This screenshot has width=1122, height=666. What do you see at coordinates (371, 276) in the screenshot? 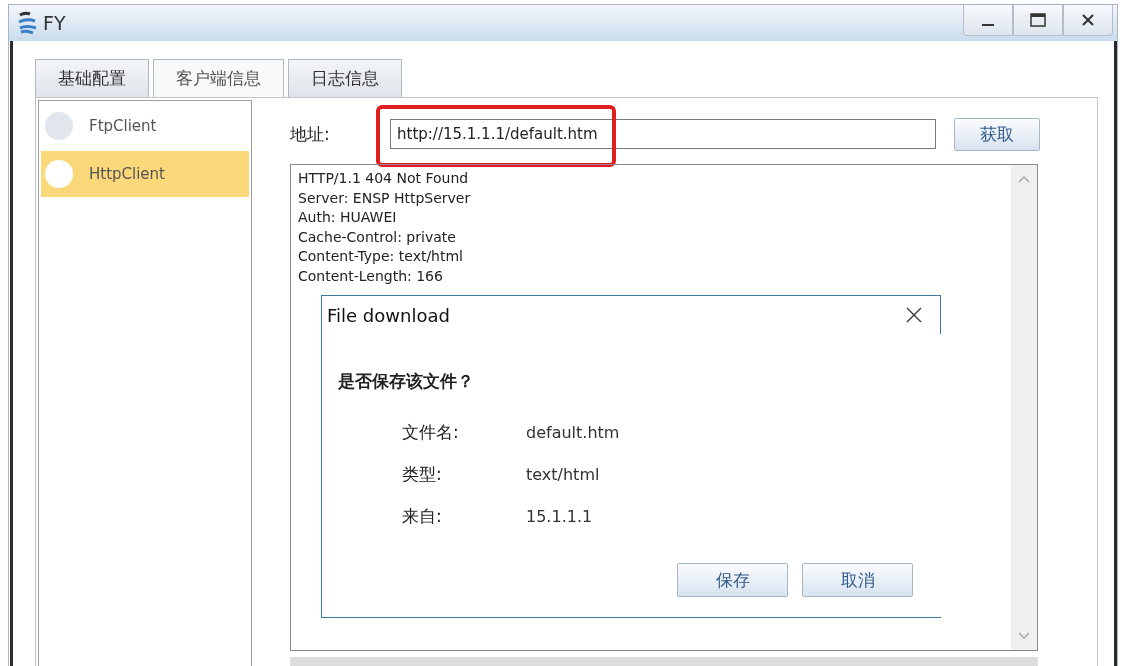
I see `response-line: Content-Length: 166` at bounding box center [371, 276].